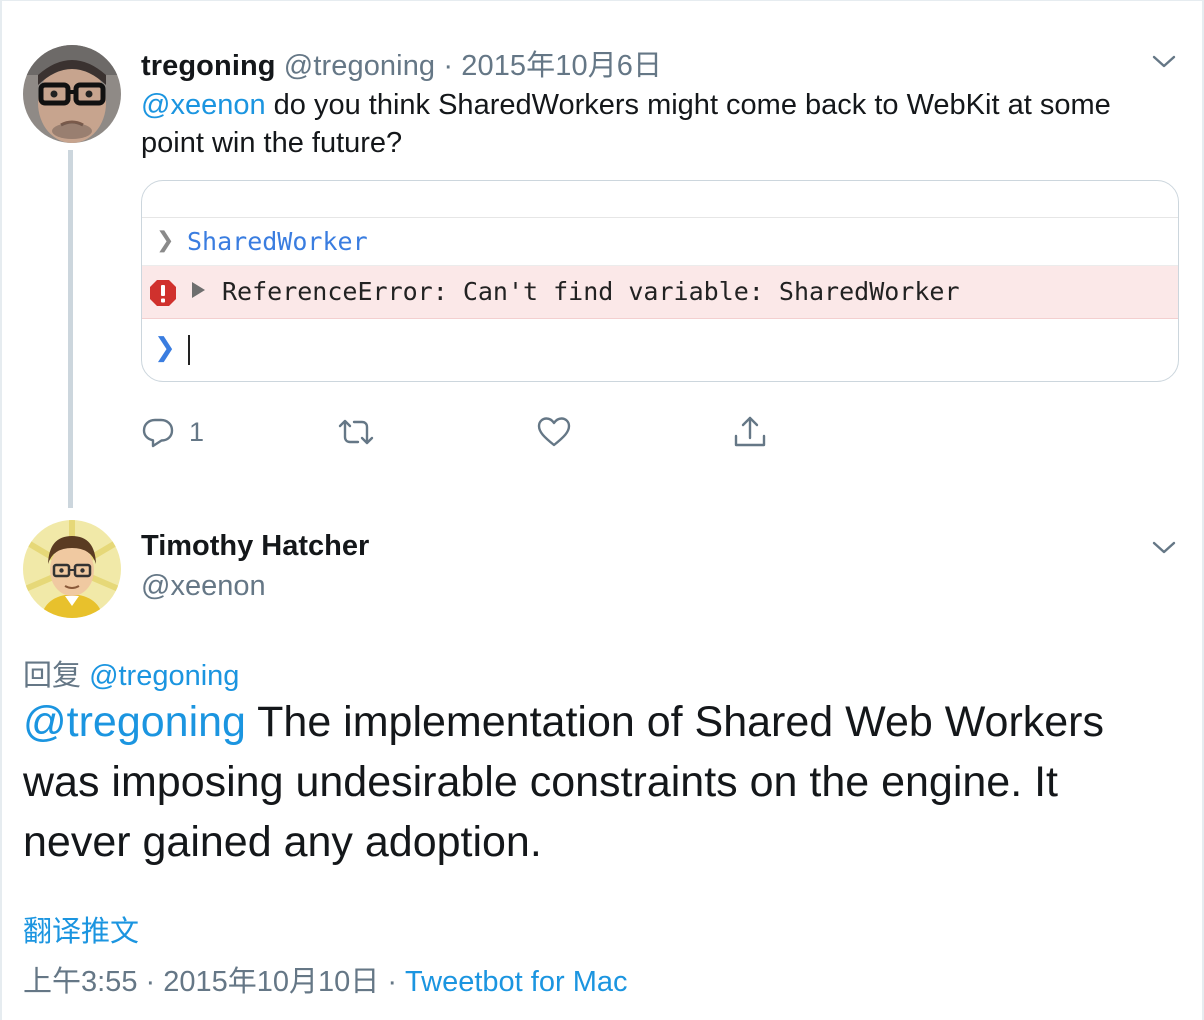 The width and height of the screenshot is (1204, 1020). What do you see at coordinates (602, 0) in the screenshot?
I see `top-divider` at bounding box center [602, 0].